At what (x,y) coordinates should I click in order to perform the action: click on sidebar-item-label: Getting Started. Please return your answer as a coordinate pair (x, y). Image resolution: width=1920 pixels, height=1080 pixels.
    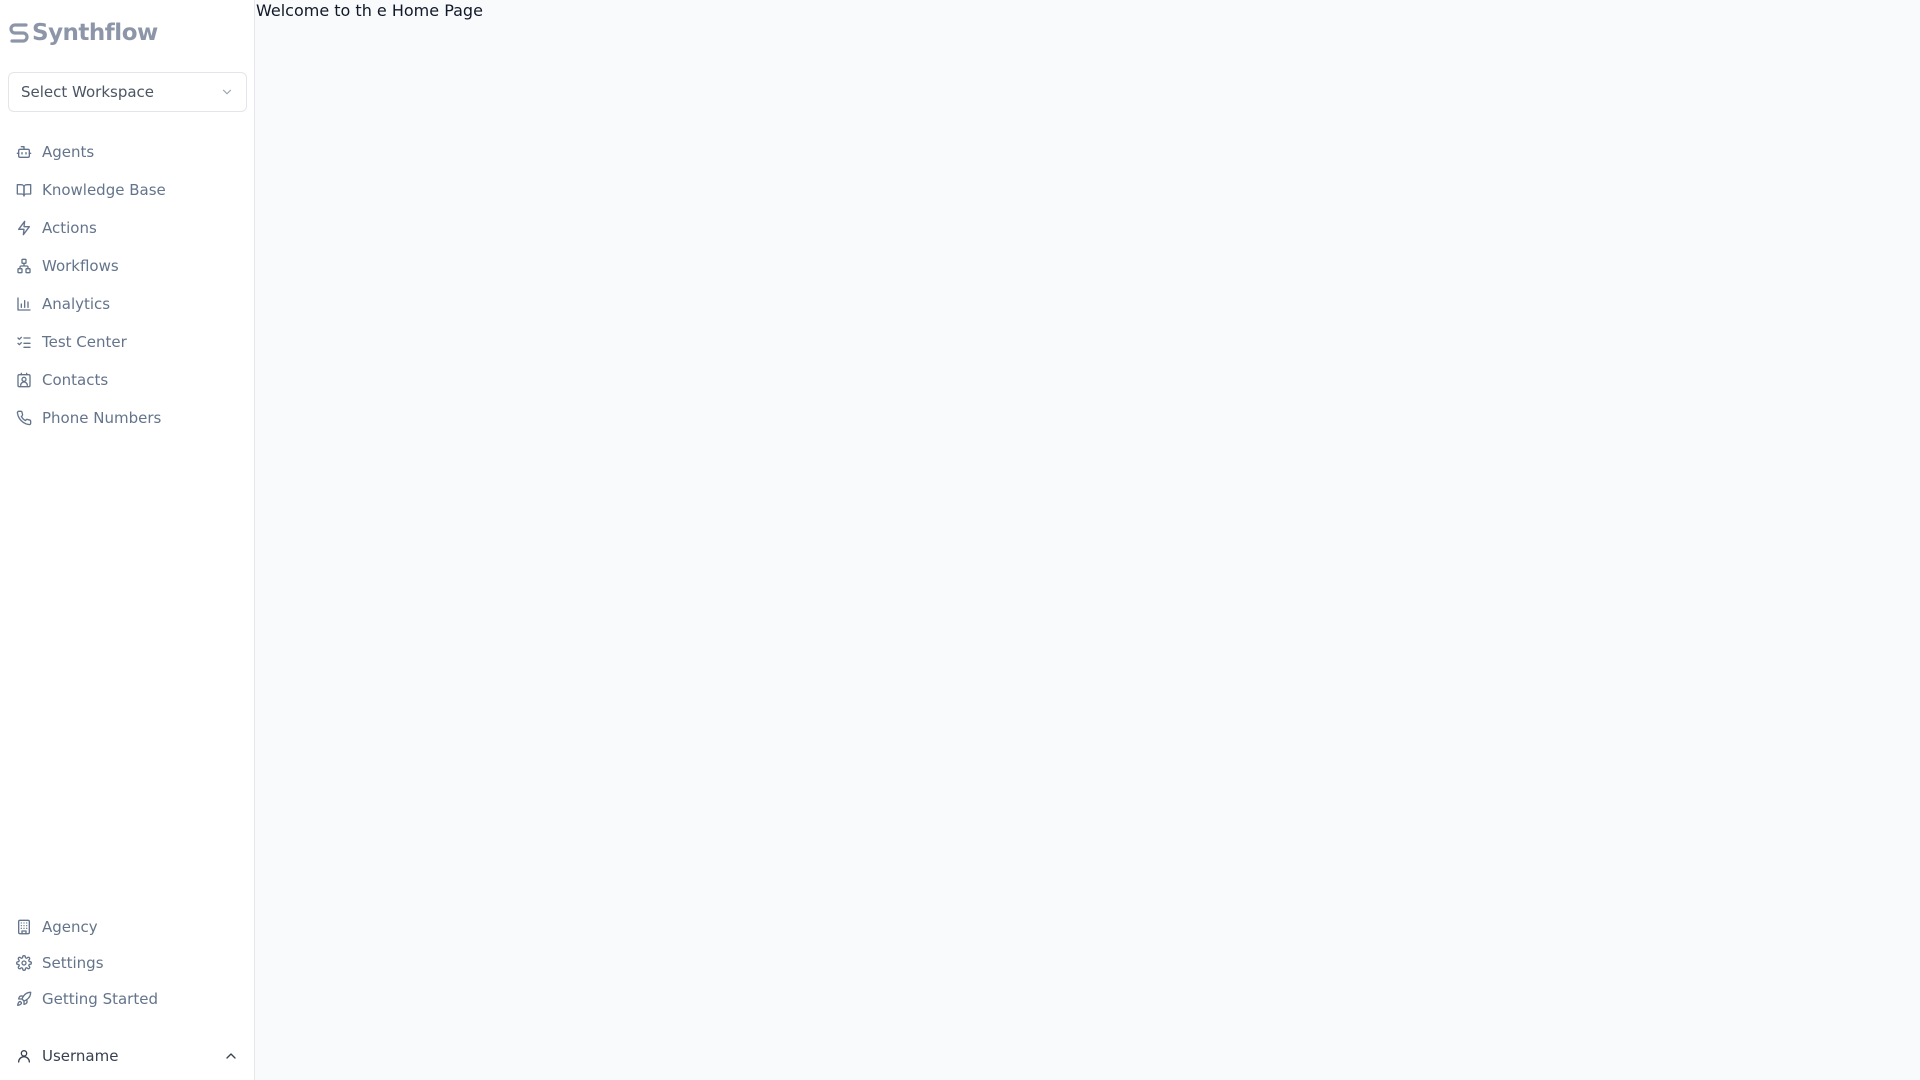
    Looking at the image, I should click on (100, 999).